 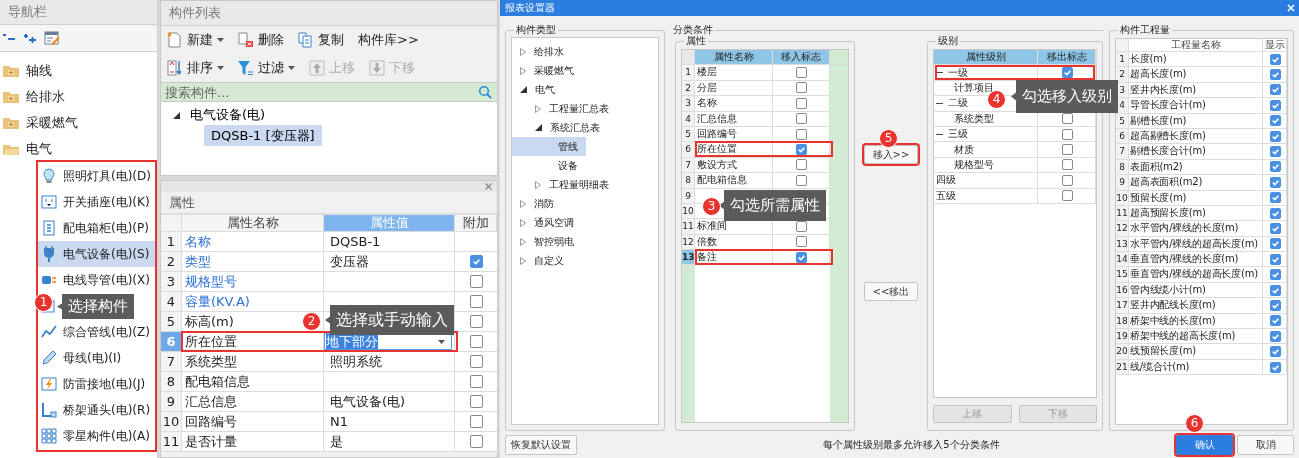 What do you see at coordinates (537, 89) in the screenshot?
I see `tree-item: 电气` at bounding box center [537, 89].